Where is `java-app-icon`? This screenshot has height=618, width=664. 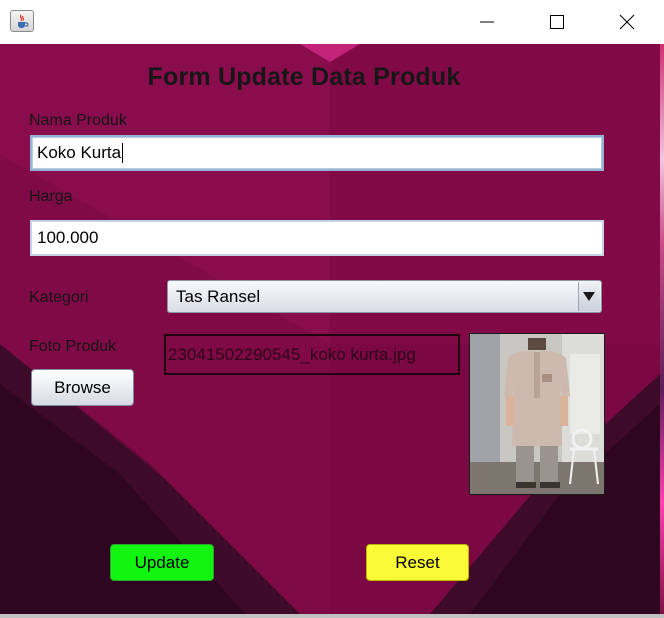
java-app-icon is located at coordinates (22, 21).